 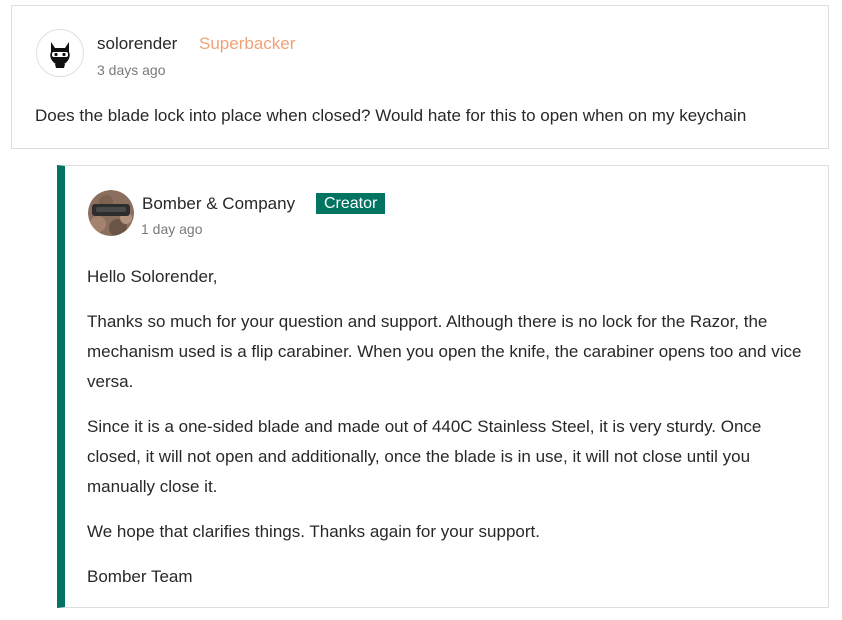 I want to click on comment-author: solorender, so click(x=137, y=44).